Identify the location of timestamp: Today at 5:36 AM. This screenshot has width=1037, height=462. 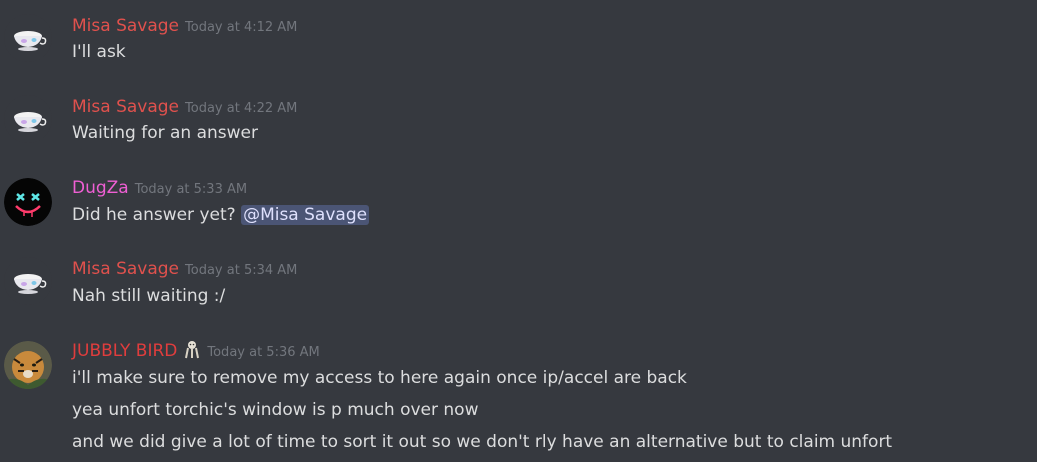
(263, 352).